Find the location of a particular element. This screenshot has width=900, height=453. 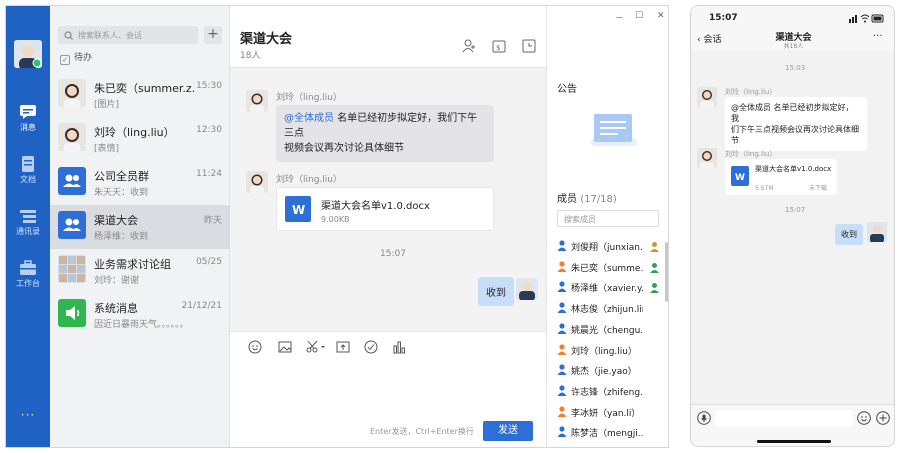

conversation-preview: 因近日暴雨天气。。。。。。 is located at coordinates (141, 325).